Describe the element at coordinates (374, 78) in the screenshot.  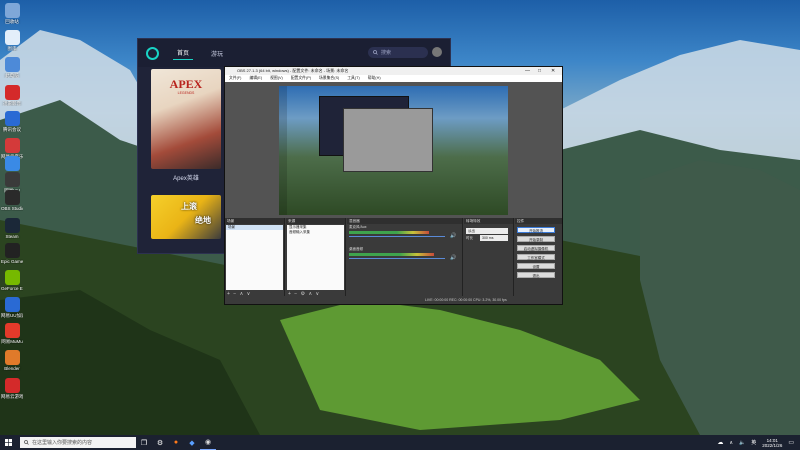
I see `obs-menu-item: 帮助(H)` at that location.